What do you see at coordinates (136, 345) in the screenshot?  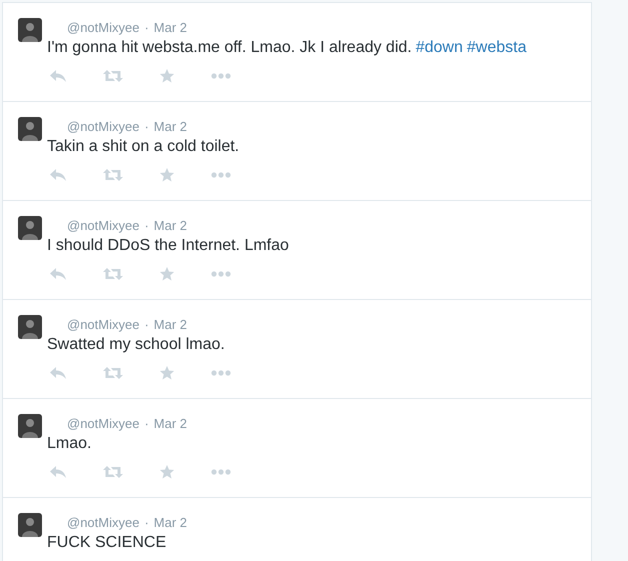 I see `tweet-text: Swatted my school lmao.` at bounding box center [136, 345].